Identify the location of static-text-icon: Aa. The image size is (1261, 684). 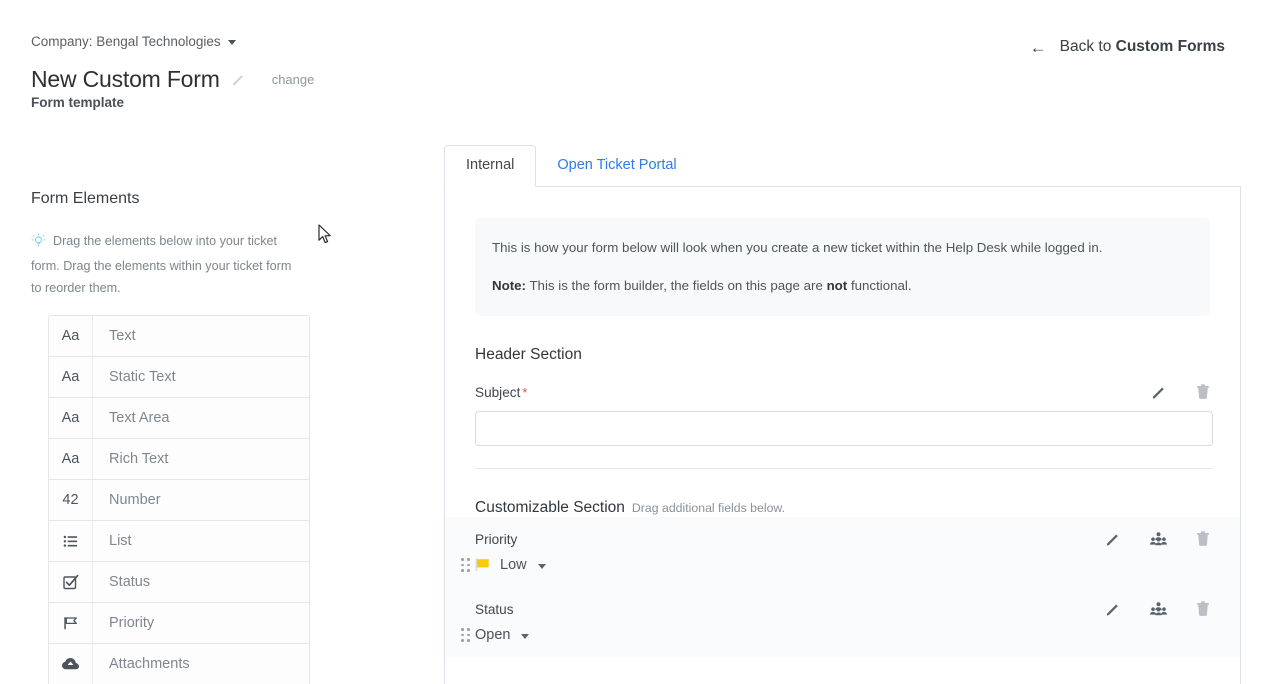
(71, 377).